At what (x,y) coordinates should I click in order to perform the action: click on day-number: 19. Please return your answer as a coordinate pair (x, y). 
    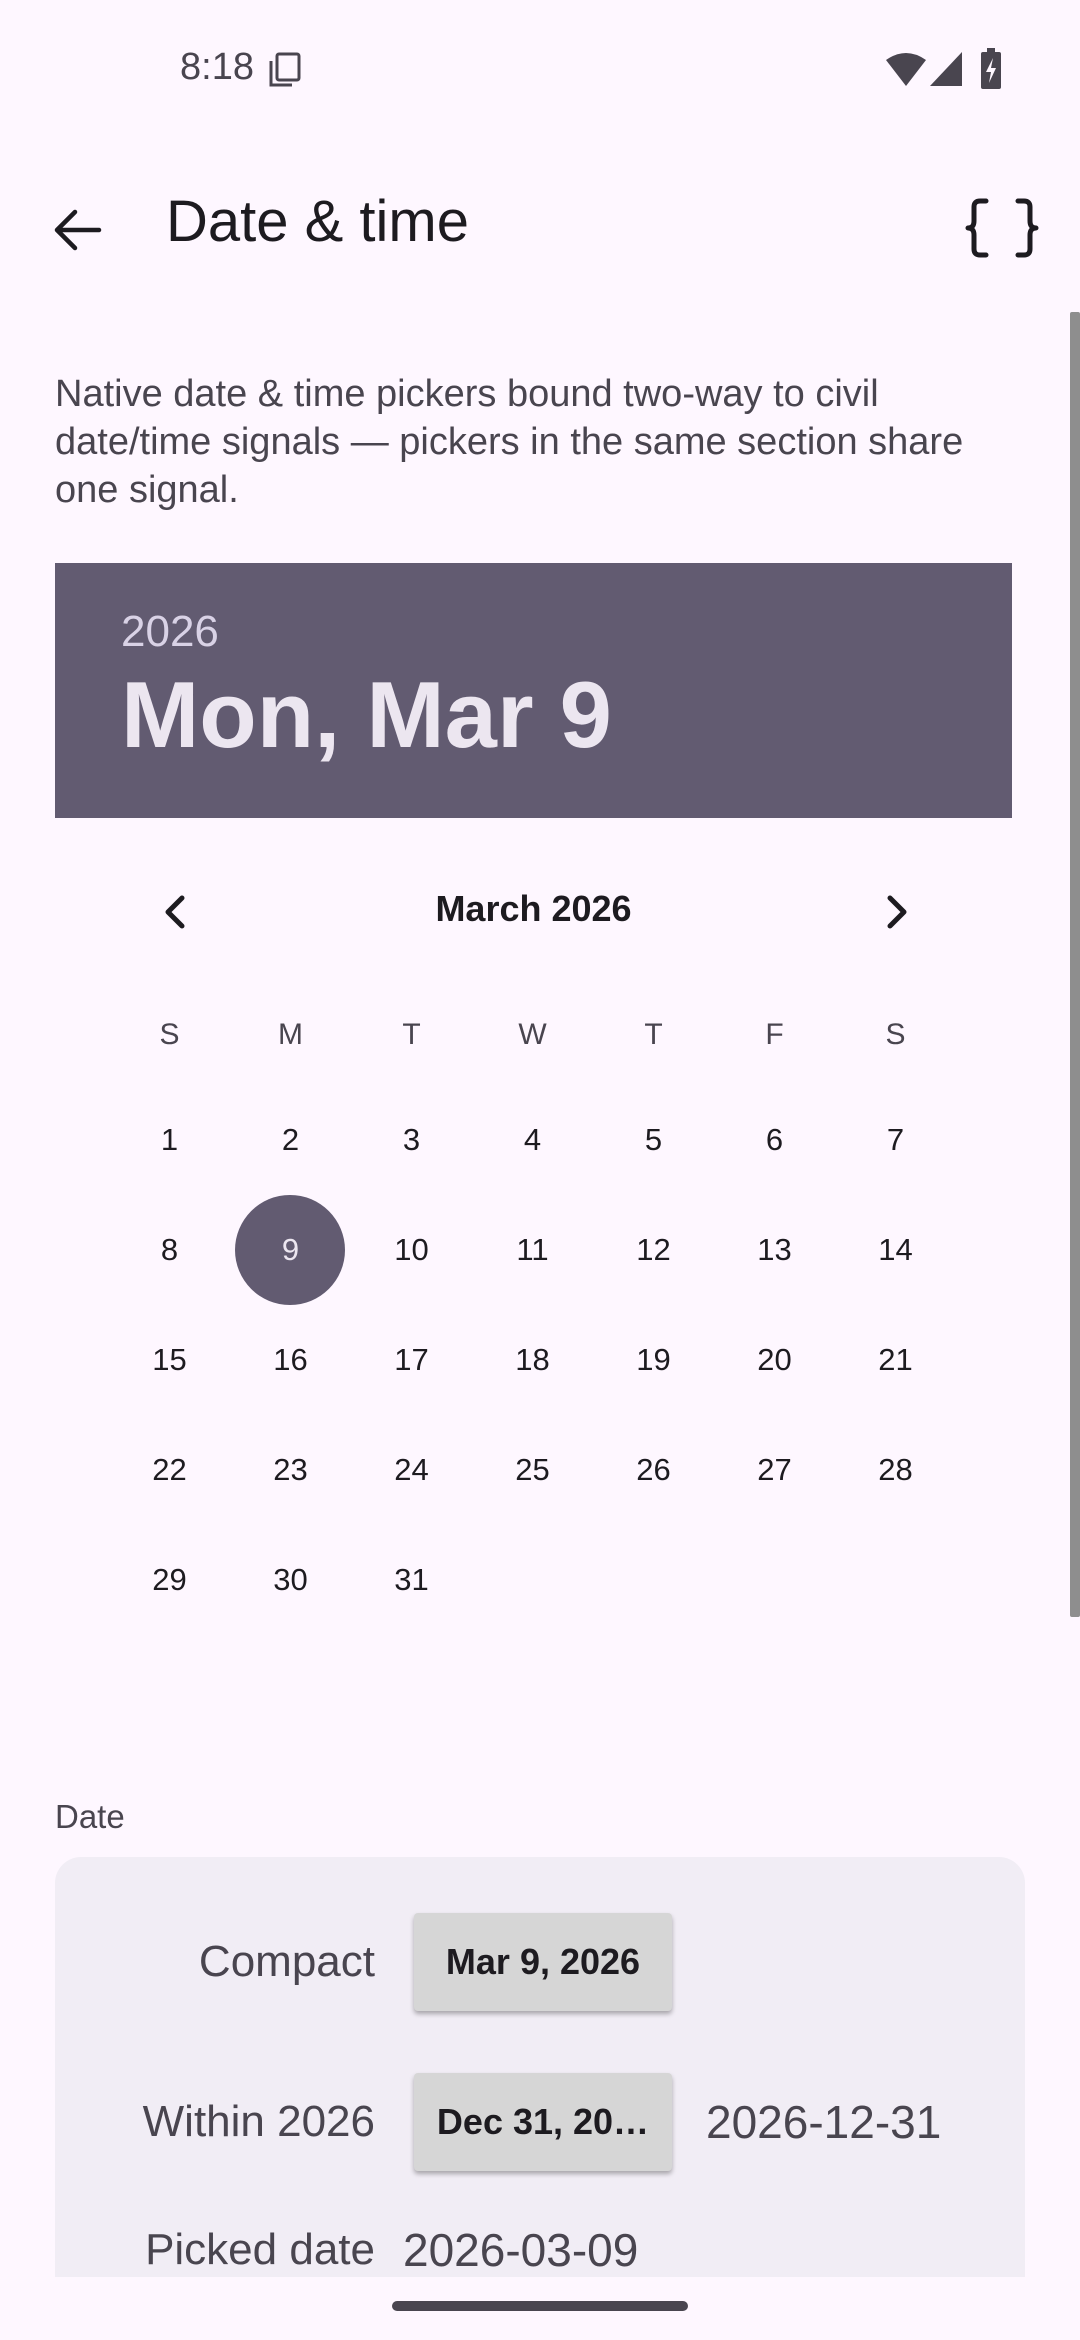
    Looking at the image, I should click on (653, 1359).